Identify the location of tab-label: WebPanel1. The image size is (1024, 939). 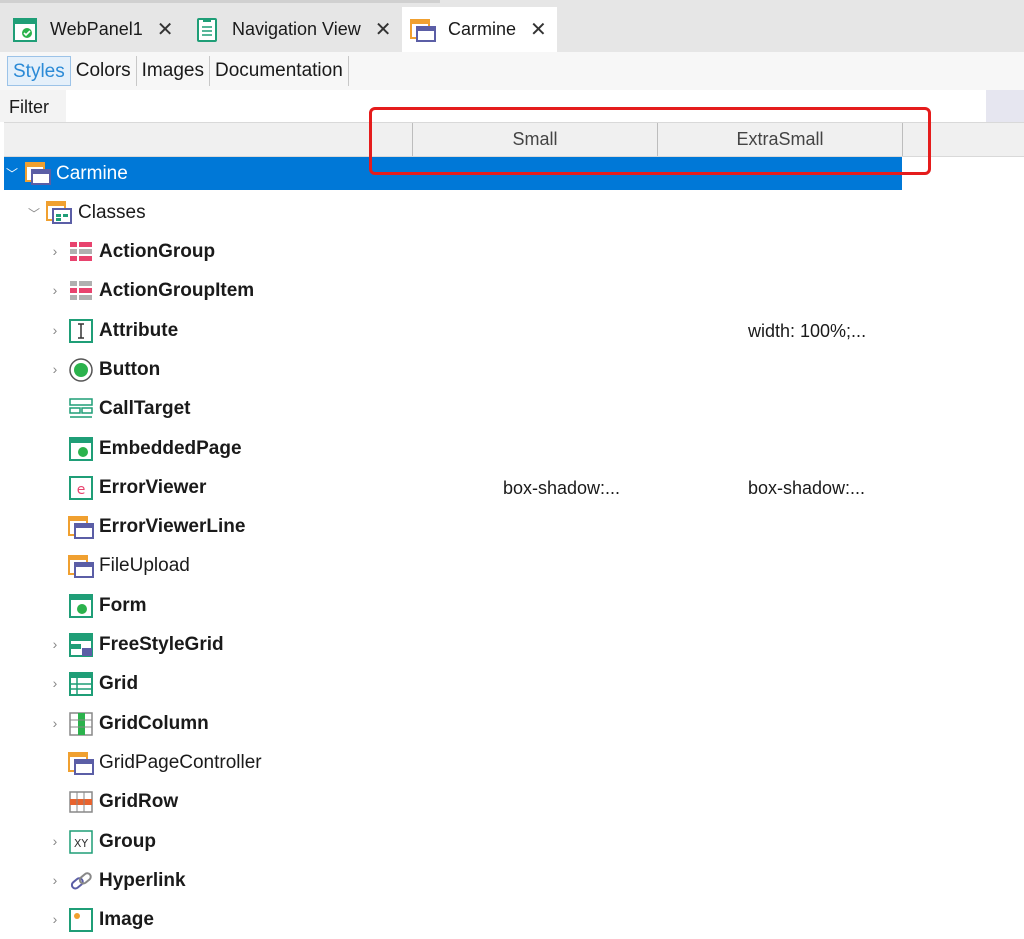
(96, 29).